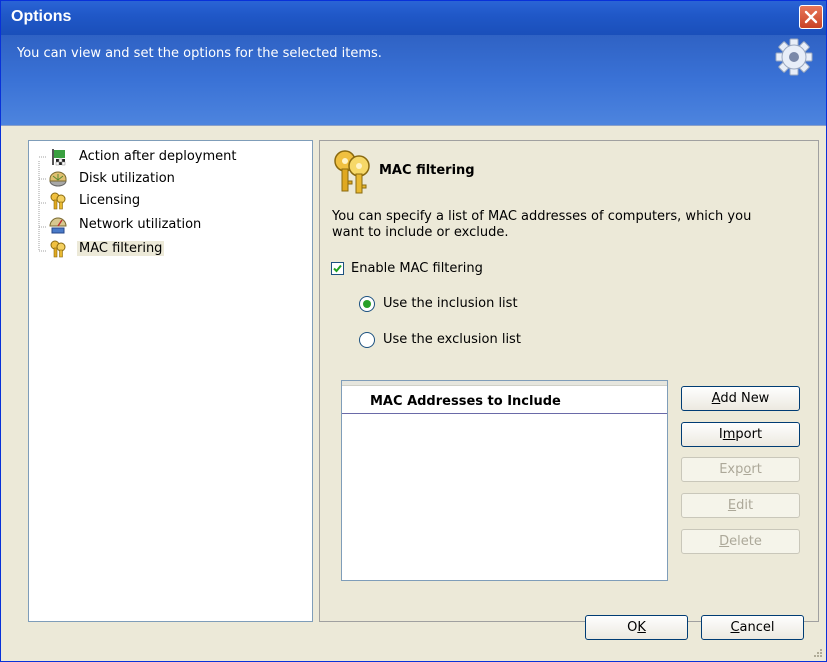 The image size is (827, 662). Describe the element at coordinates (413, 18) in the screenshot. I see `title-bar: Options` at that location.